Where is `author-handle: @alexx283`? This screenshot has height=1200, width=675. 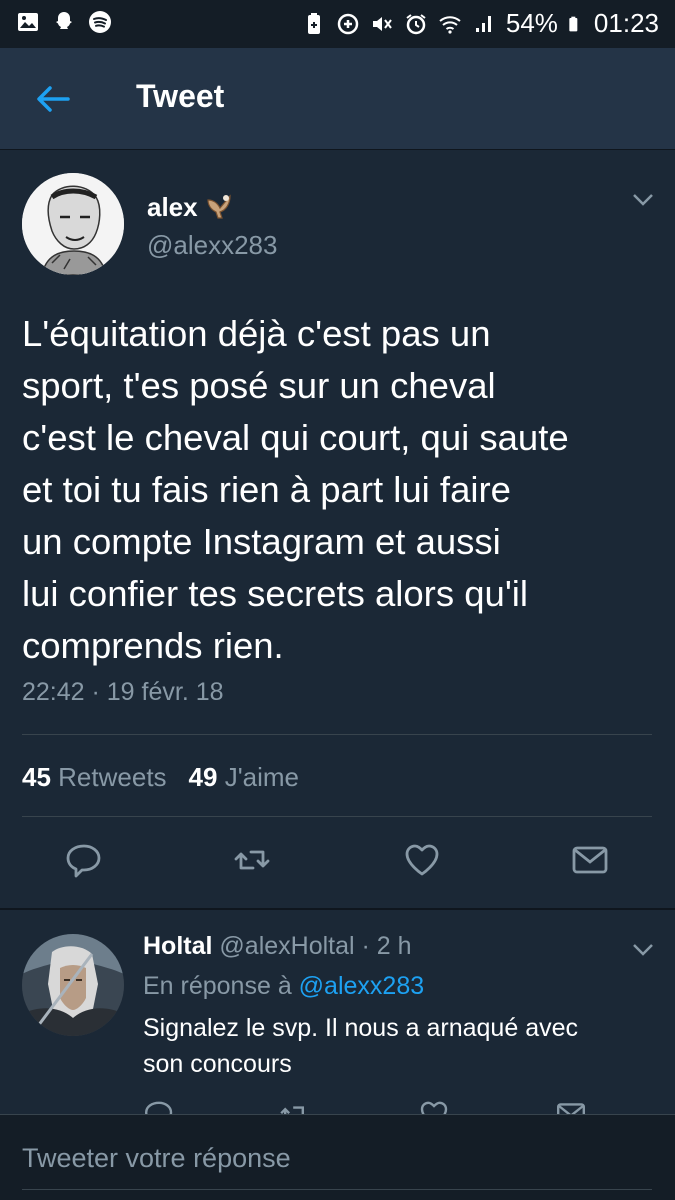 author-handle: @alexx283 is located at coordinates (212, 245).